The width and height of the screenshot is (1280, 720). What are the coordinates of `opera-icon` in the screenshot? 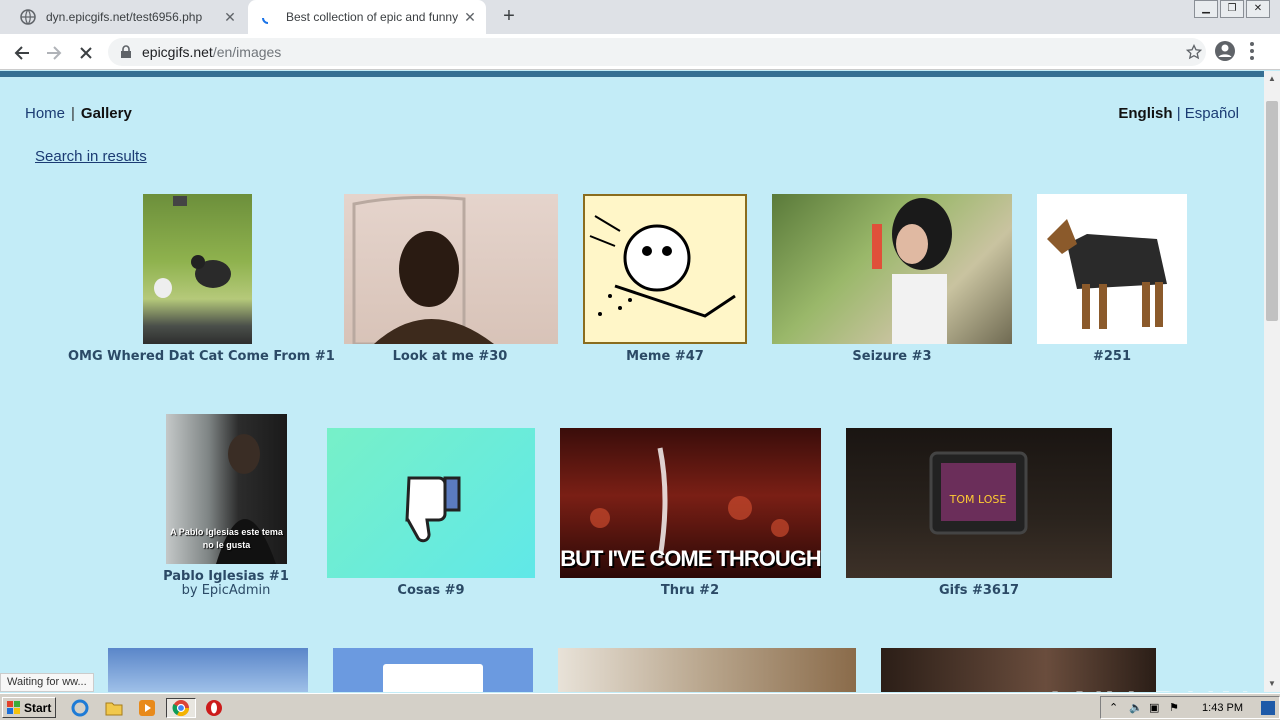 It's located at (214, 708).